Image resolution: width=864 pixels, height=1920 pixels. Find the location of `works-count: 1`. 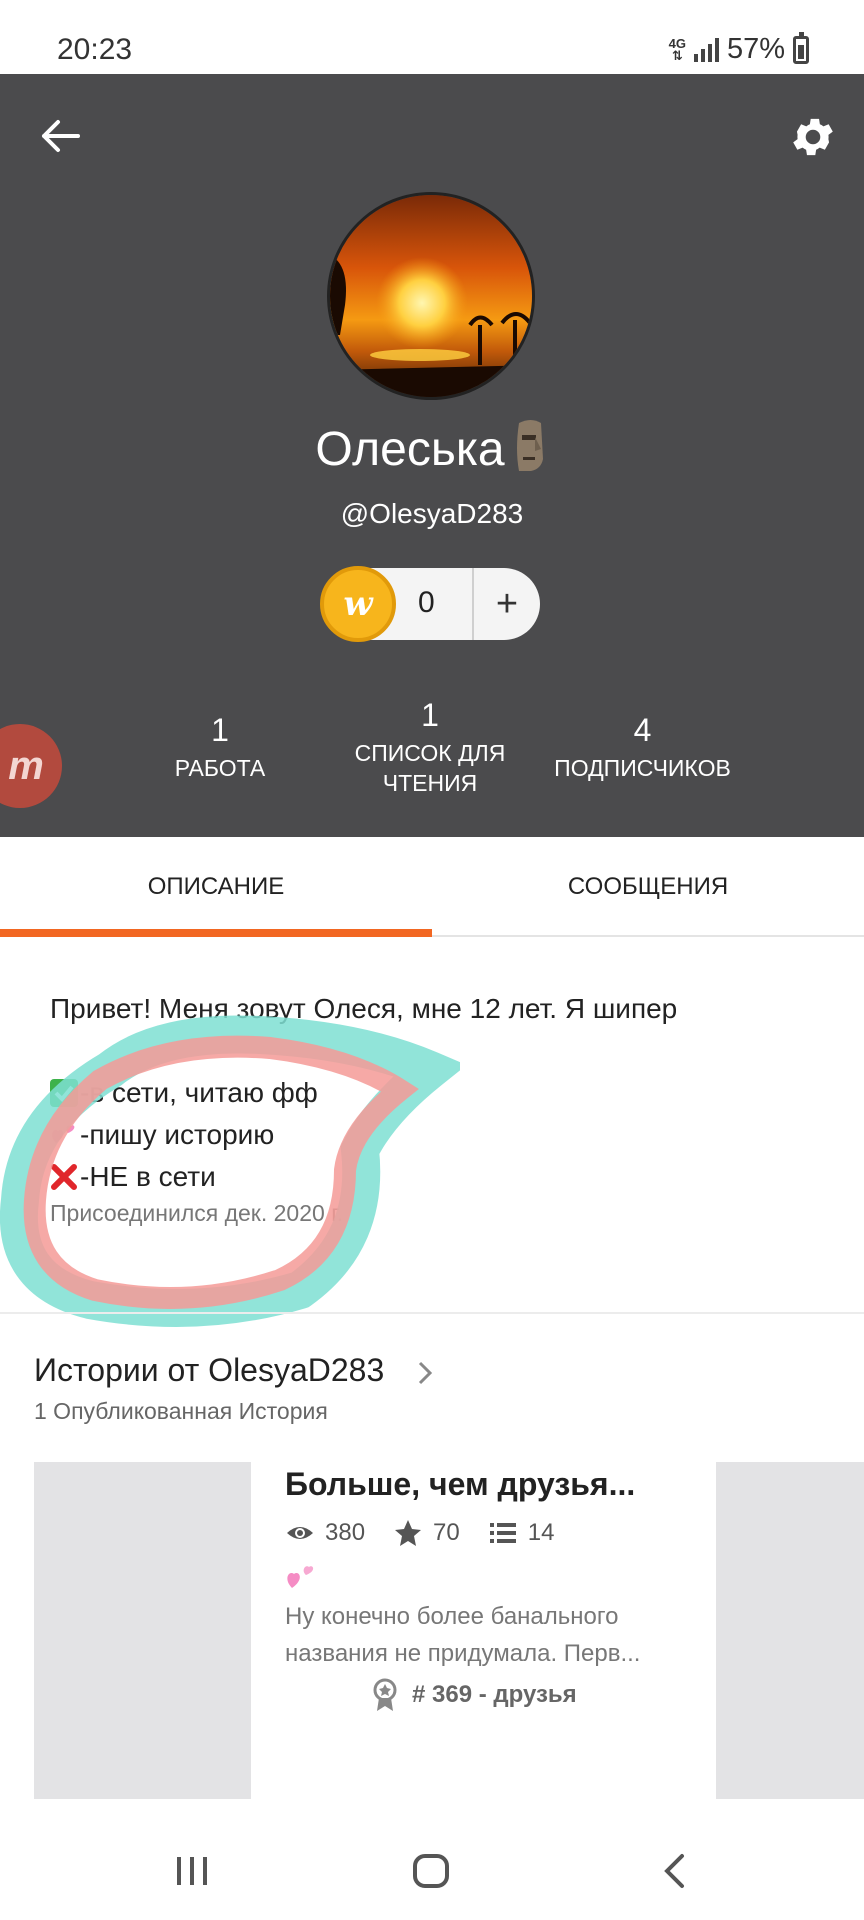

works-count: 1 is located at coordinates (220, 730).